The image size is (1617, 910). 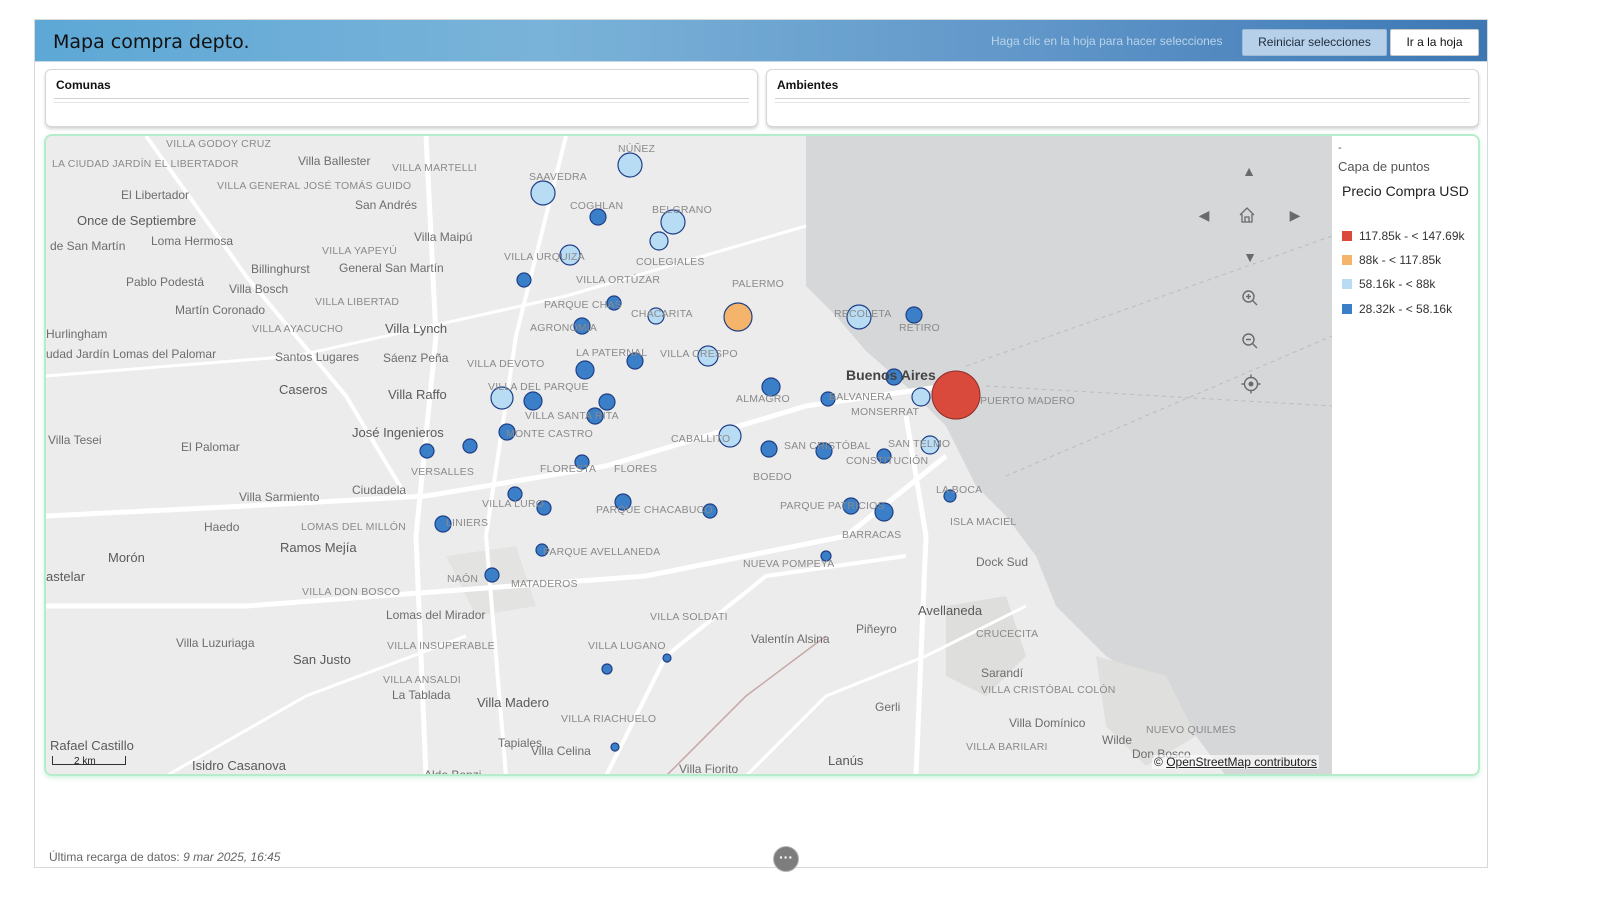 I want to click on place-label: VILLA CRISTÓBAL COLÓN, so click(x=1048, y=690).